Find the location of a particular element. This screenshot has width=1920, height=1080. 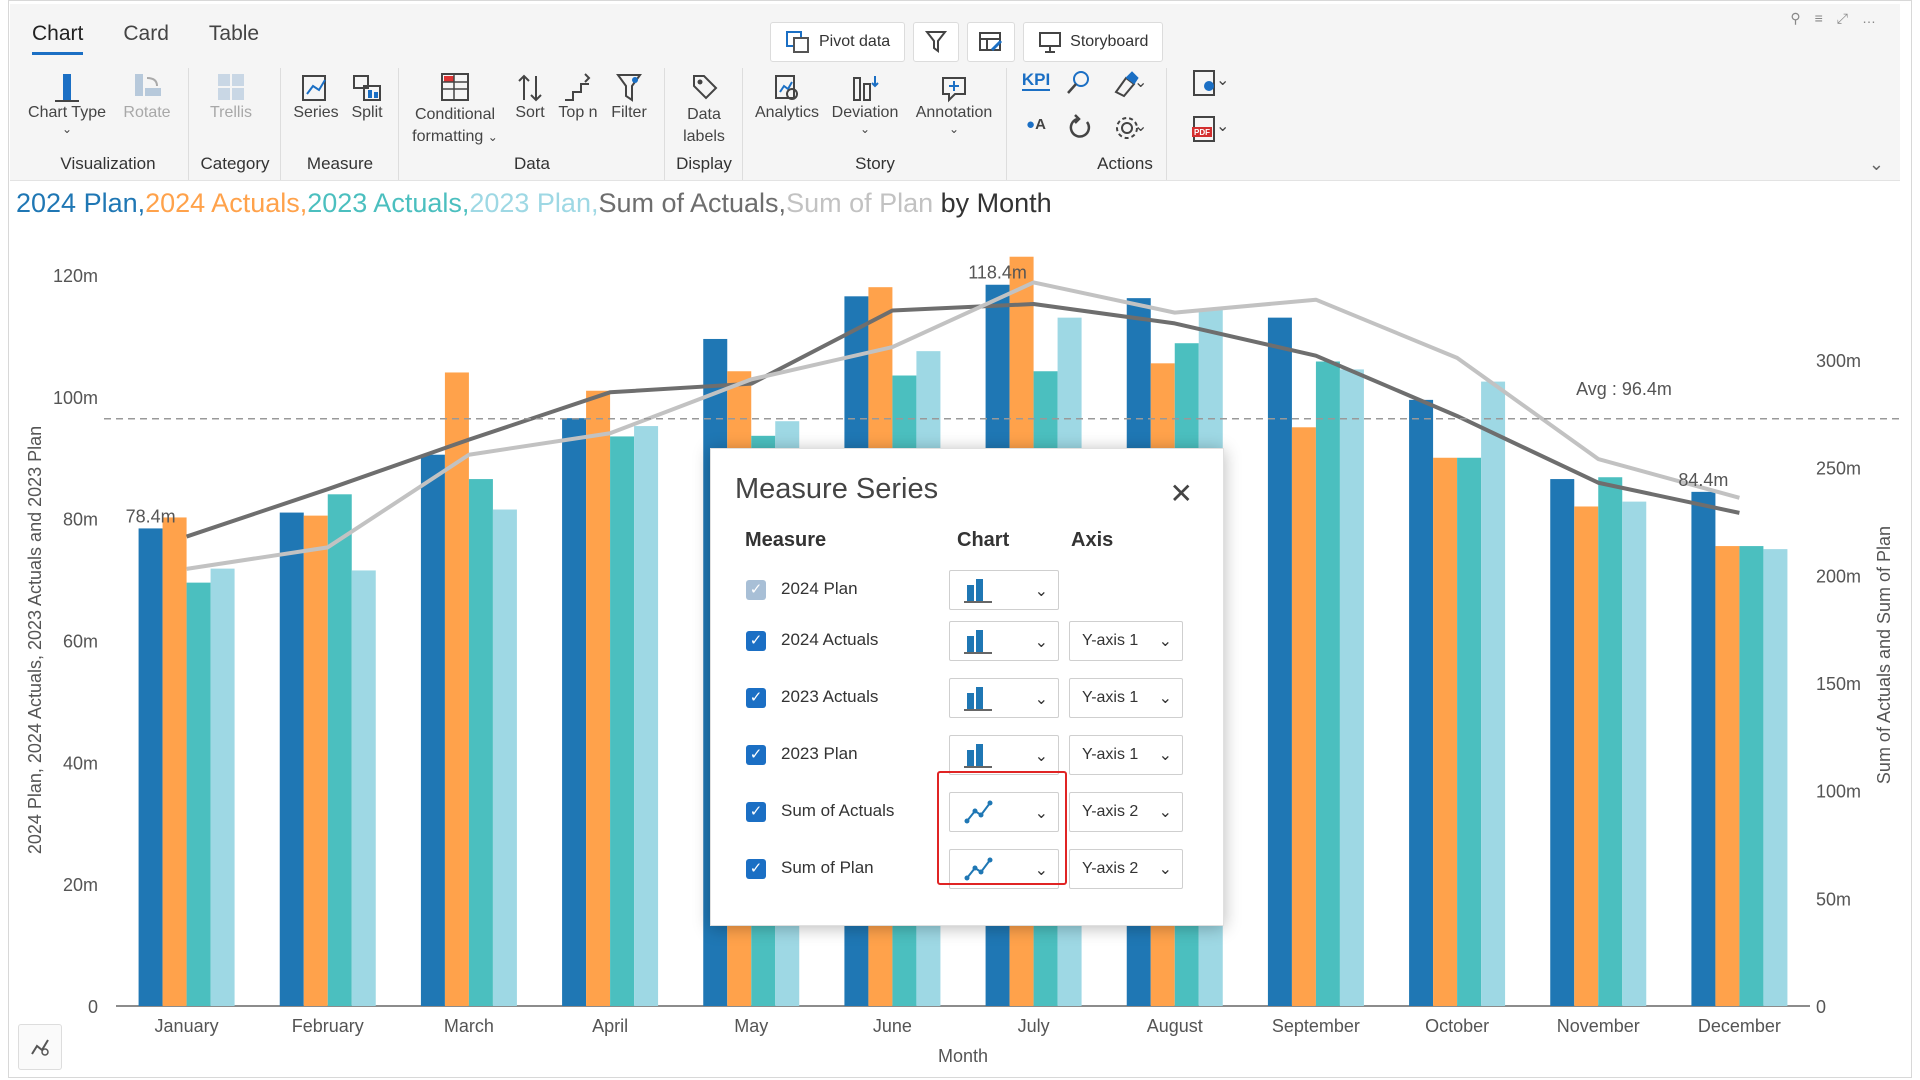

measure-label: 2023 Plan is located at coordinates (819, 753).